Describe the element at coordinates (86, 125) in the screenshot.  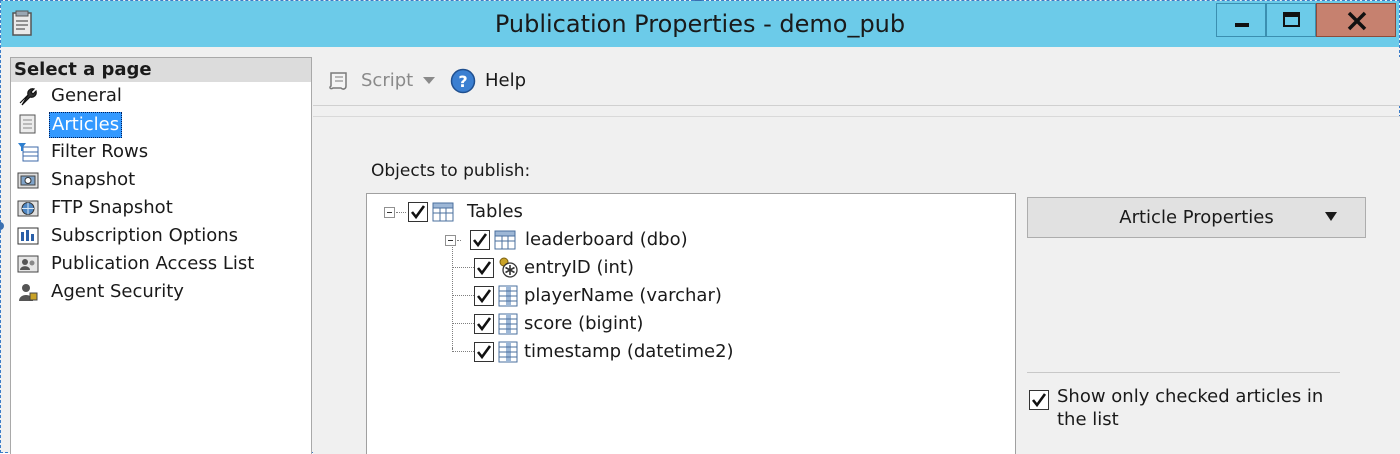
I see `sidebar-item-label: Articles` at that location.